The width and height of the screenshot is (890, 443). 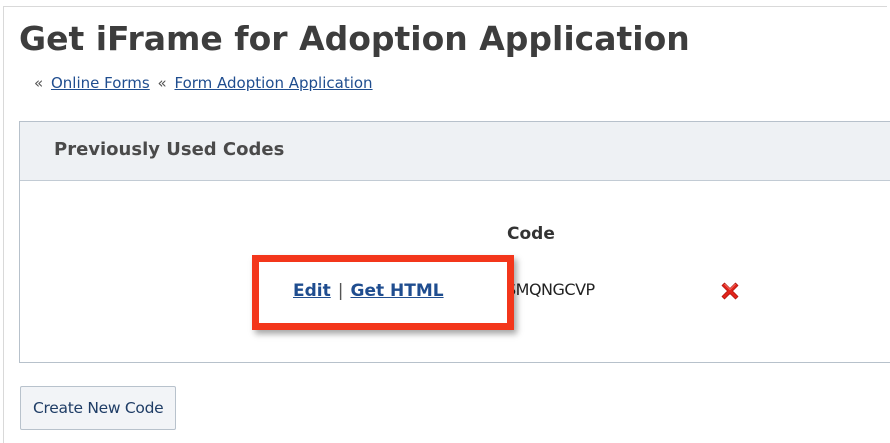 I want to click on breadcrumb-link-online-forms: Online Forms, so click(x=100, y=83).